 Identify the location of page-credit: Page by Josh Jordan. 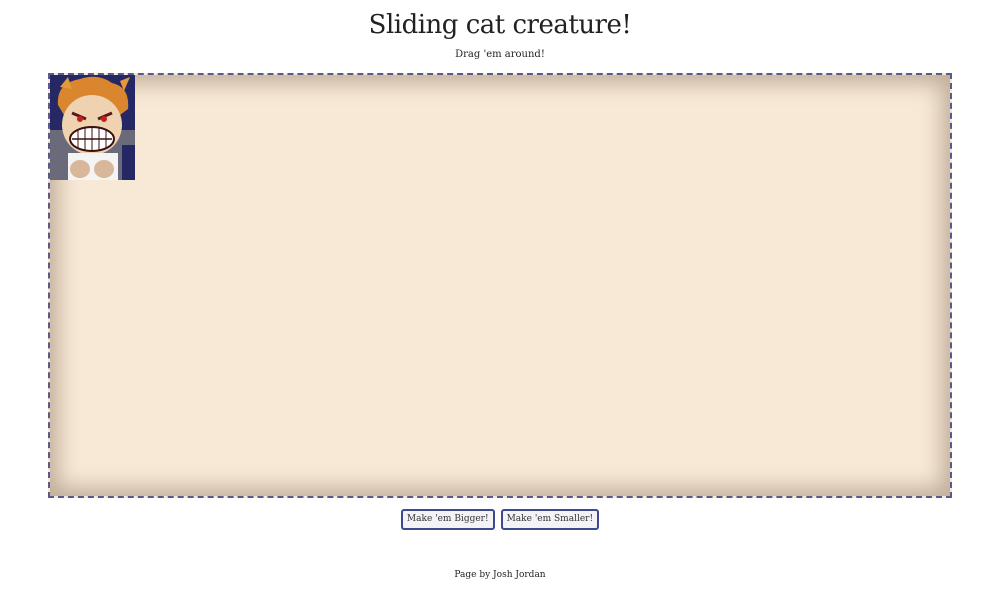
(500, 575).